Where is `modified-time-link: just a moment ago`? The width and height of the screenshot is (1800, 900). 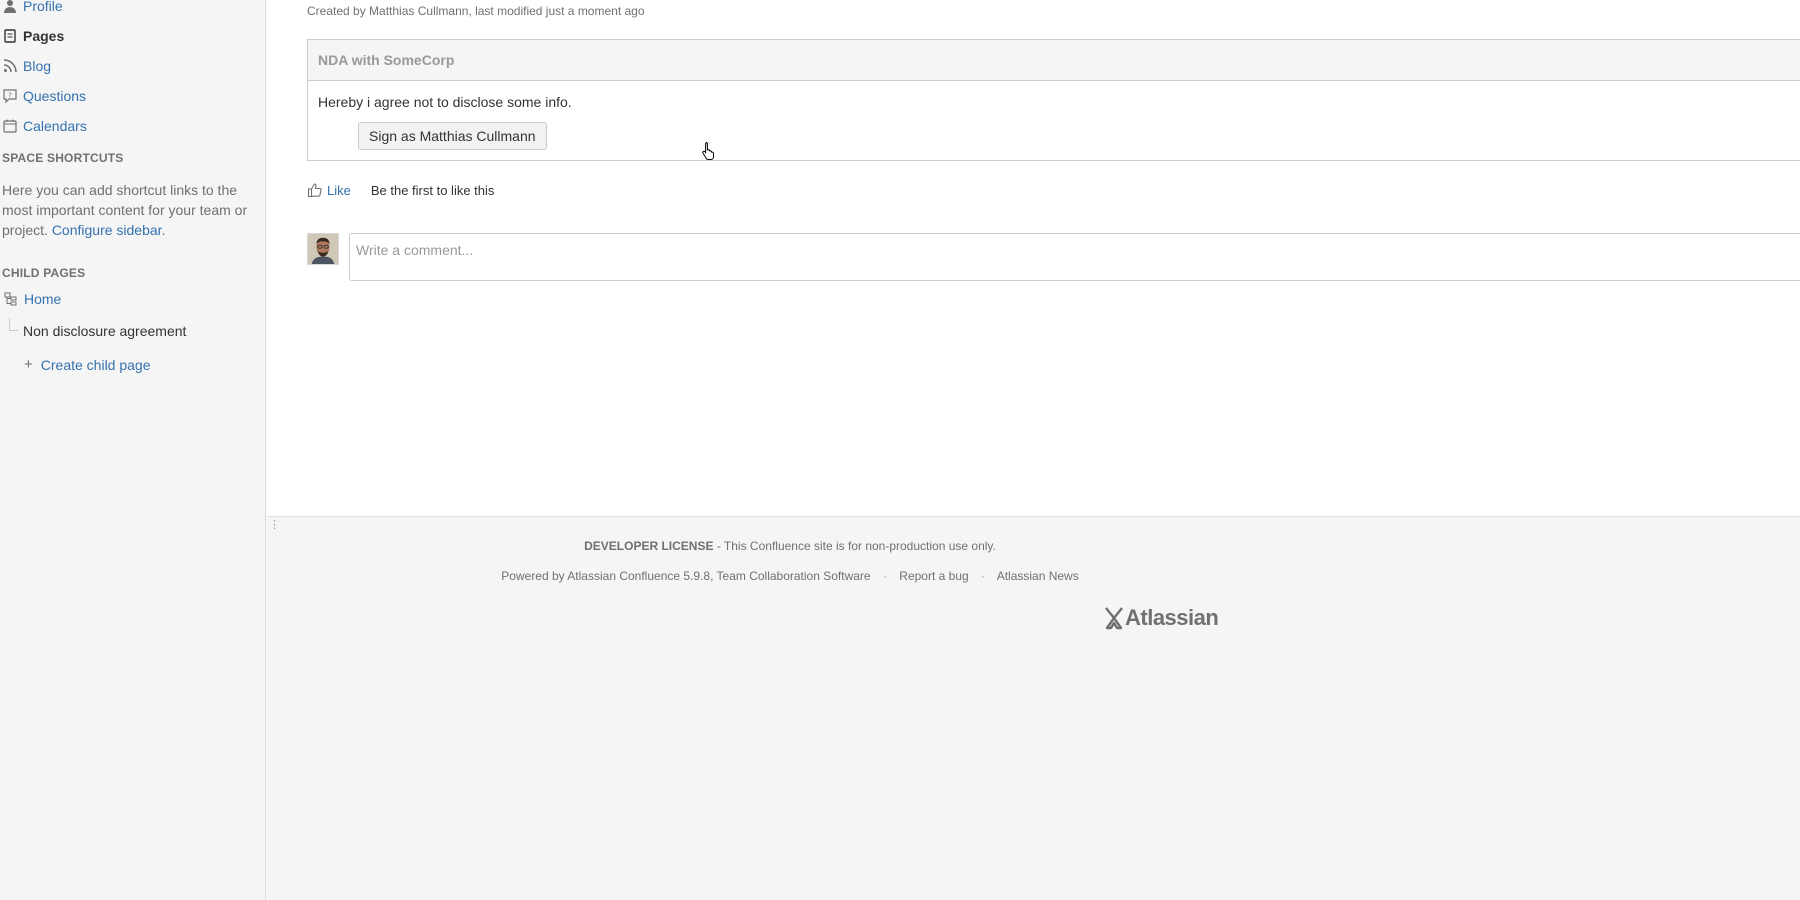 modified-time-link: just a moment ago is located at coordinates (595, 11).